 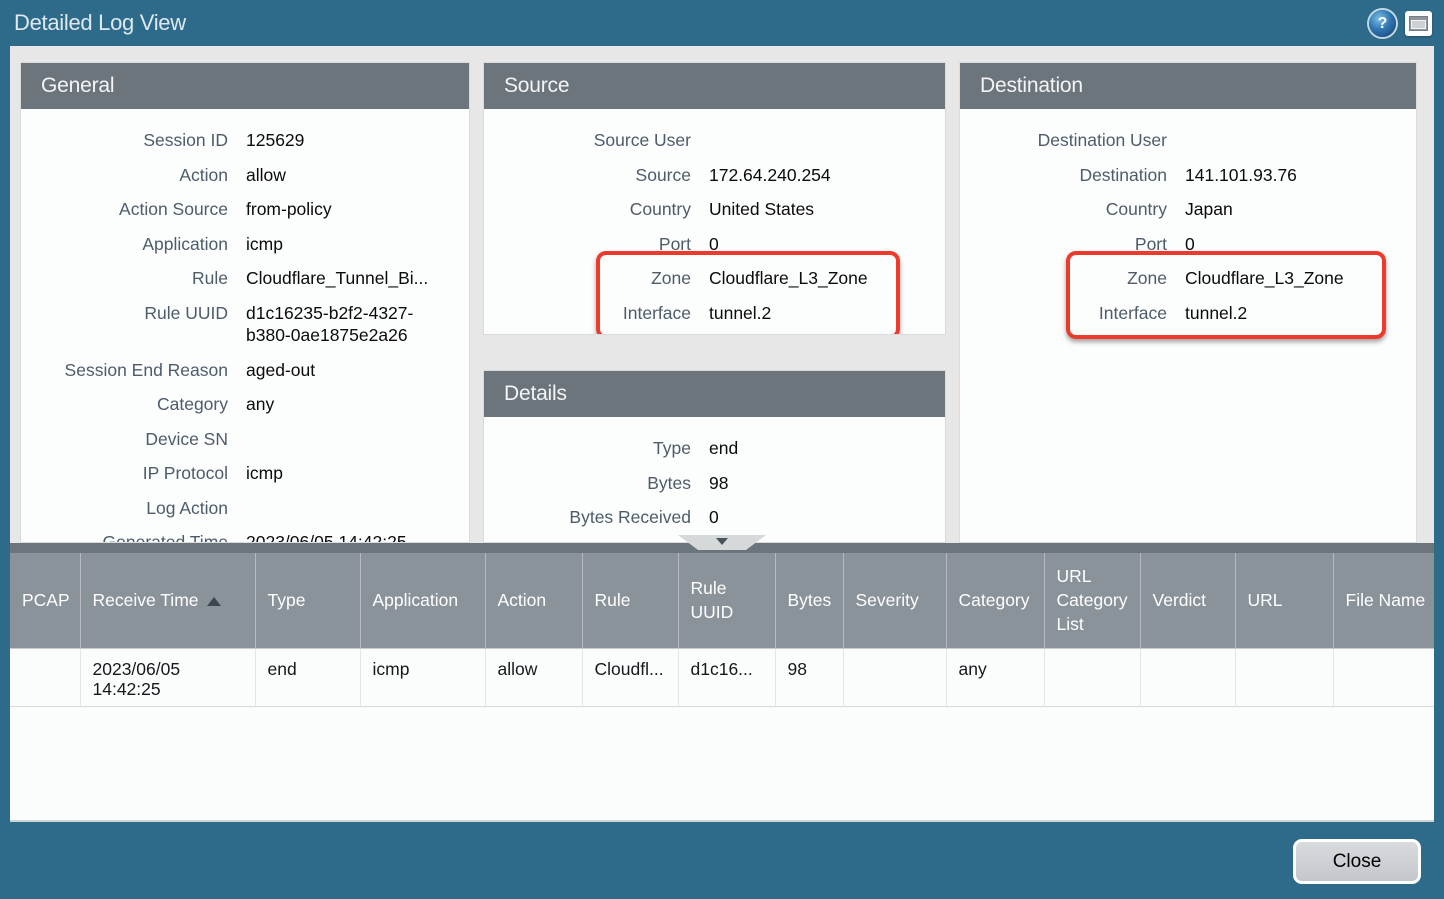 I want to click on column-header-action: Action, so click(x=534, y=601).